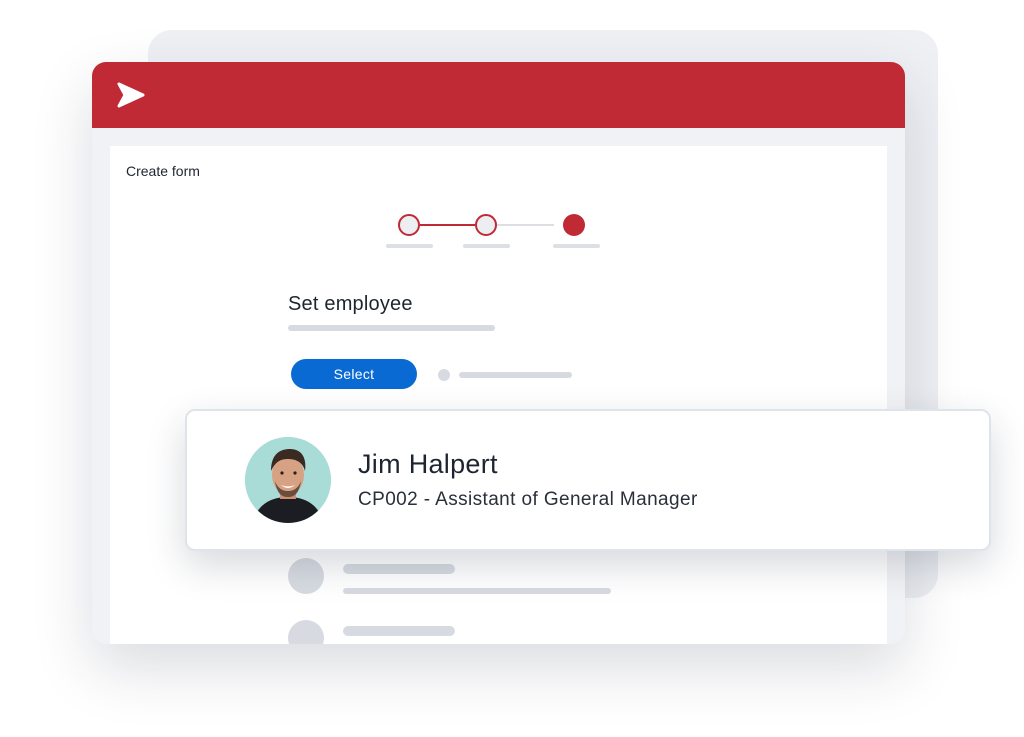 This screenshot has height=737, width=1024. Describe the element at coordinates (574, 225) in the screenshot. I see `step-3-indicator` at that location.